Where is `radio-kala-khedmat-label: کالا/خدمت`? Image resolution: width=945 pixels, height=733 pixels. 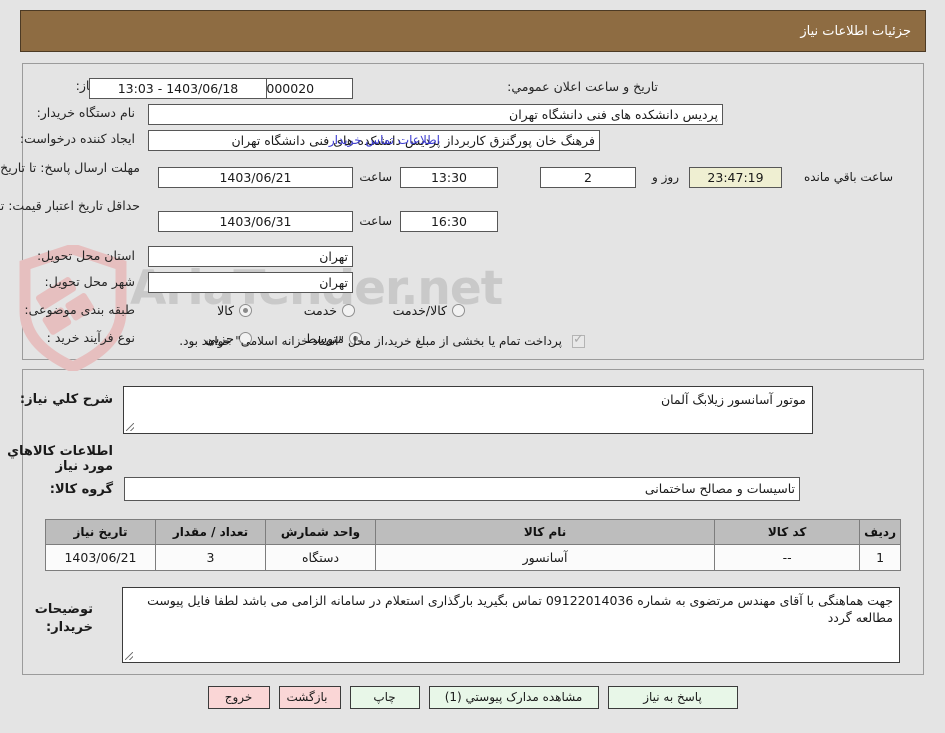 radio-kala-khedmat-label: کالا/خدمت is located at coordinates (419, 310).